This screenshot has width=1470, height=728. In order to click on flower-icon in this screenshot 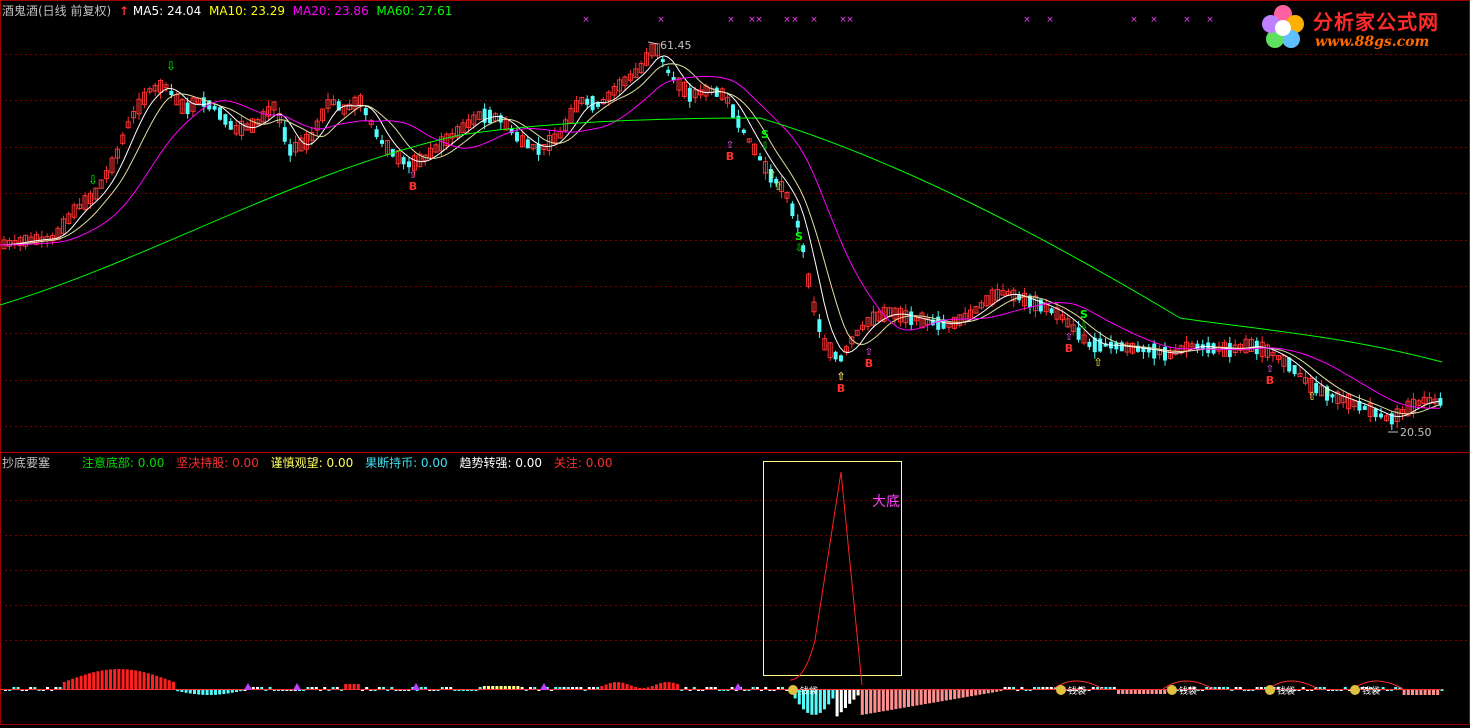, I will do `click(1283, 26)`.